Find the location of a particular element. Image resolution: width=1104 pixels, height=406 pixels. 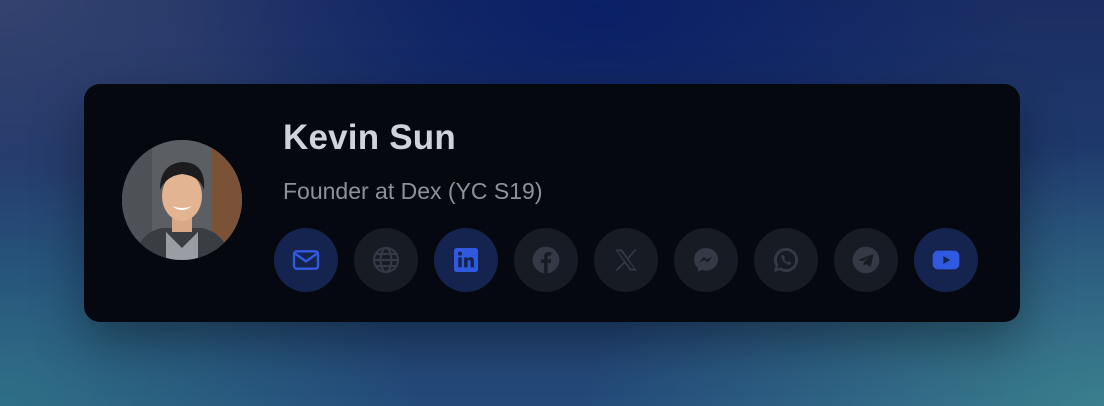

globe-icon is located at coordinates (386, 260).